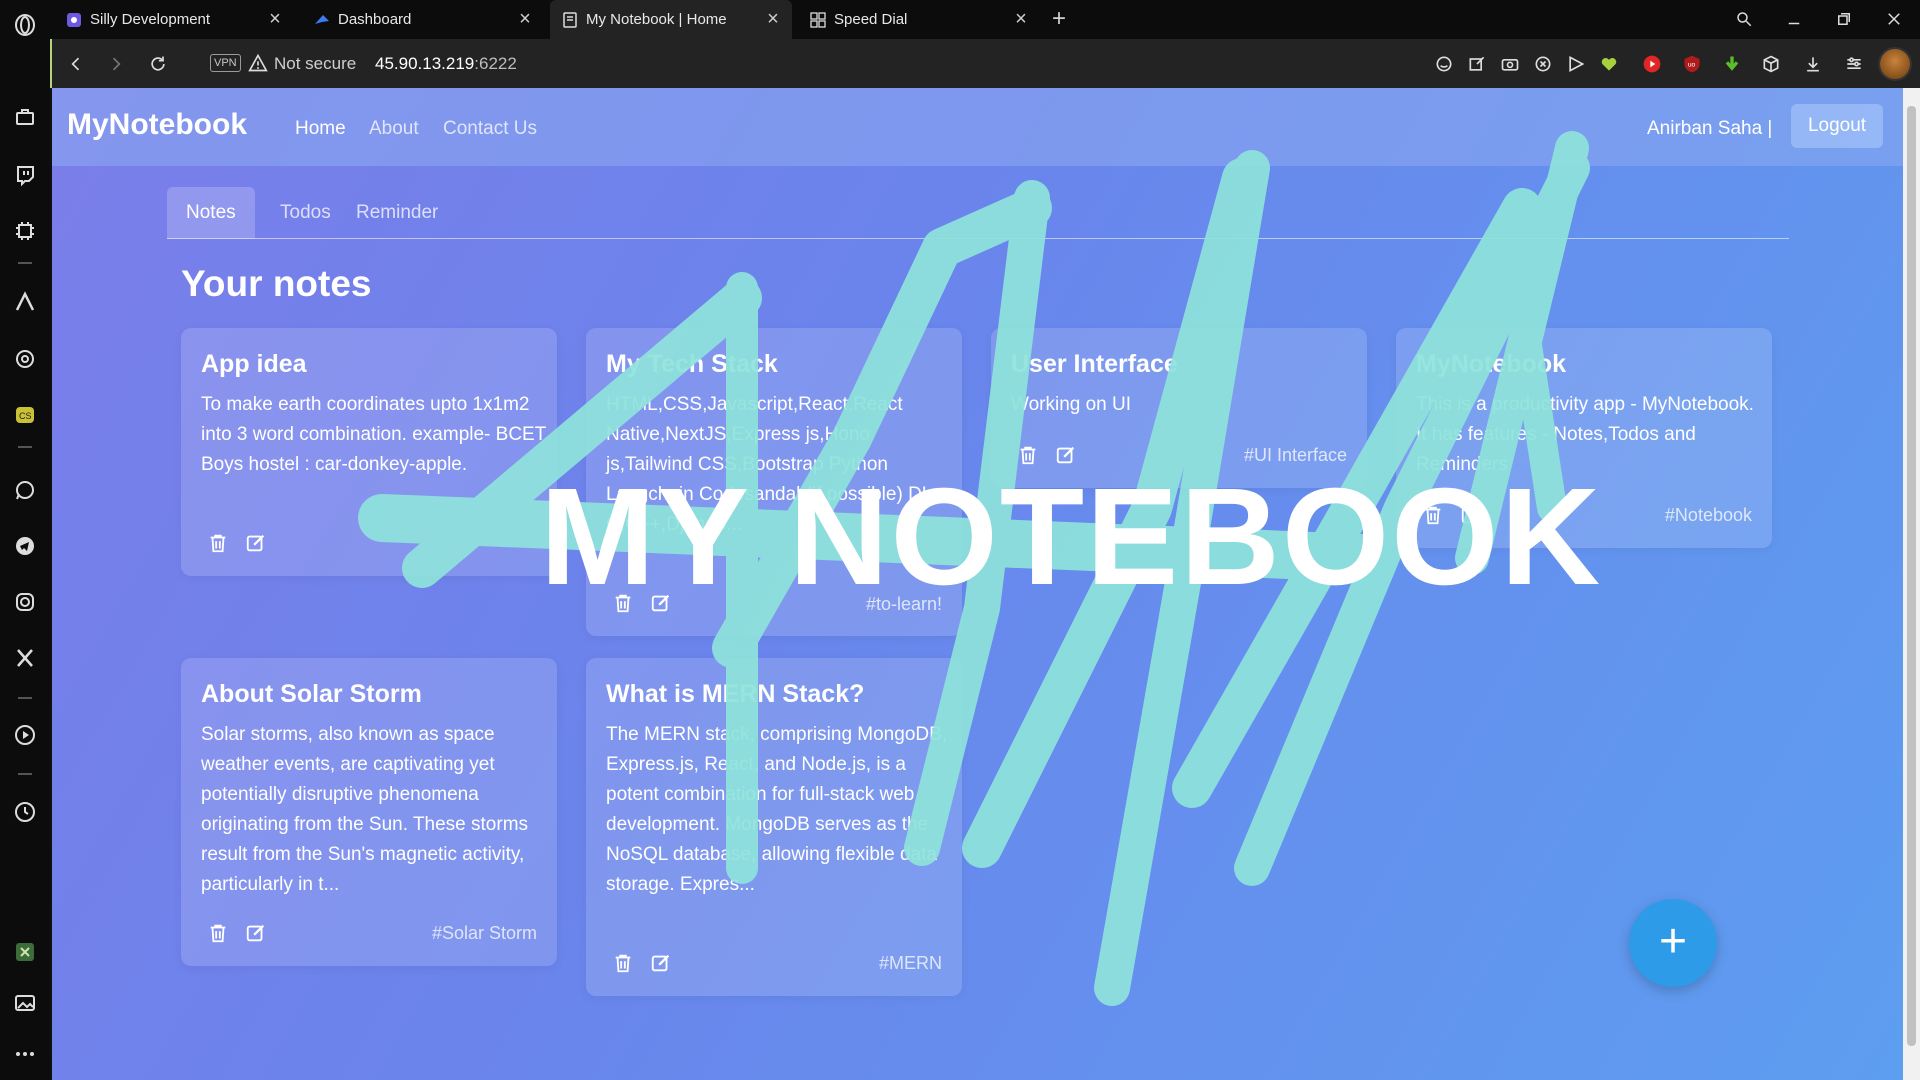 The width and height of the screenshot is (1920, 1080). What do you see at coordinates (76, 64) in the screenshot?
I see `back-icon` at bounding box center [76, 64].